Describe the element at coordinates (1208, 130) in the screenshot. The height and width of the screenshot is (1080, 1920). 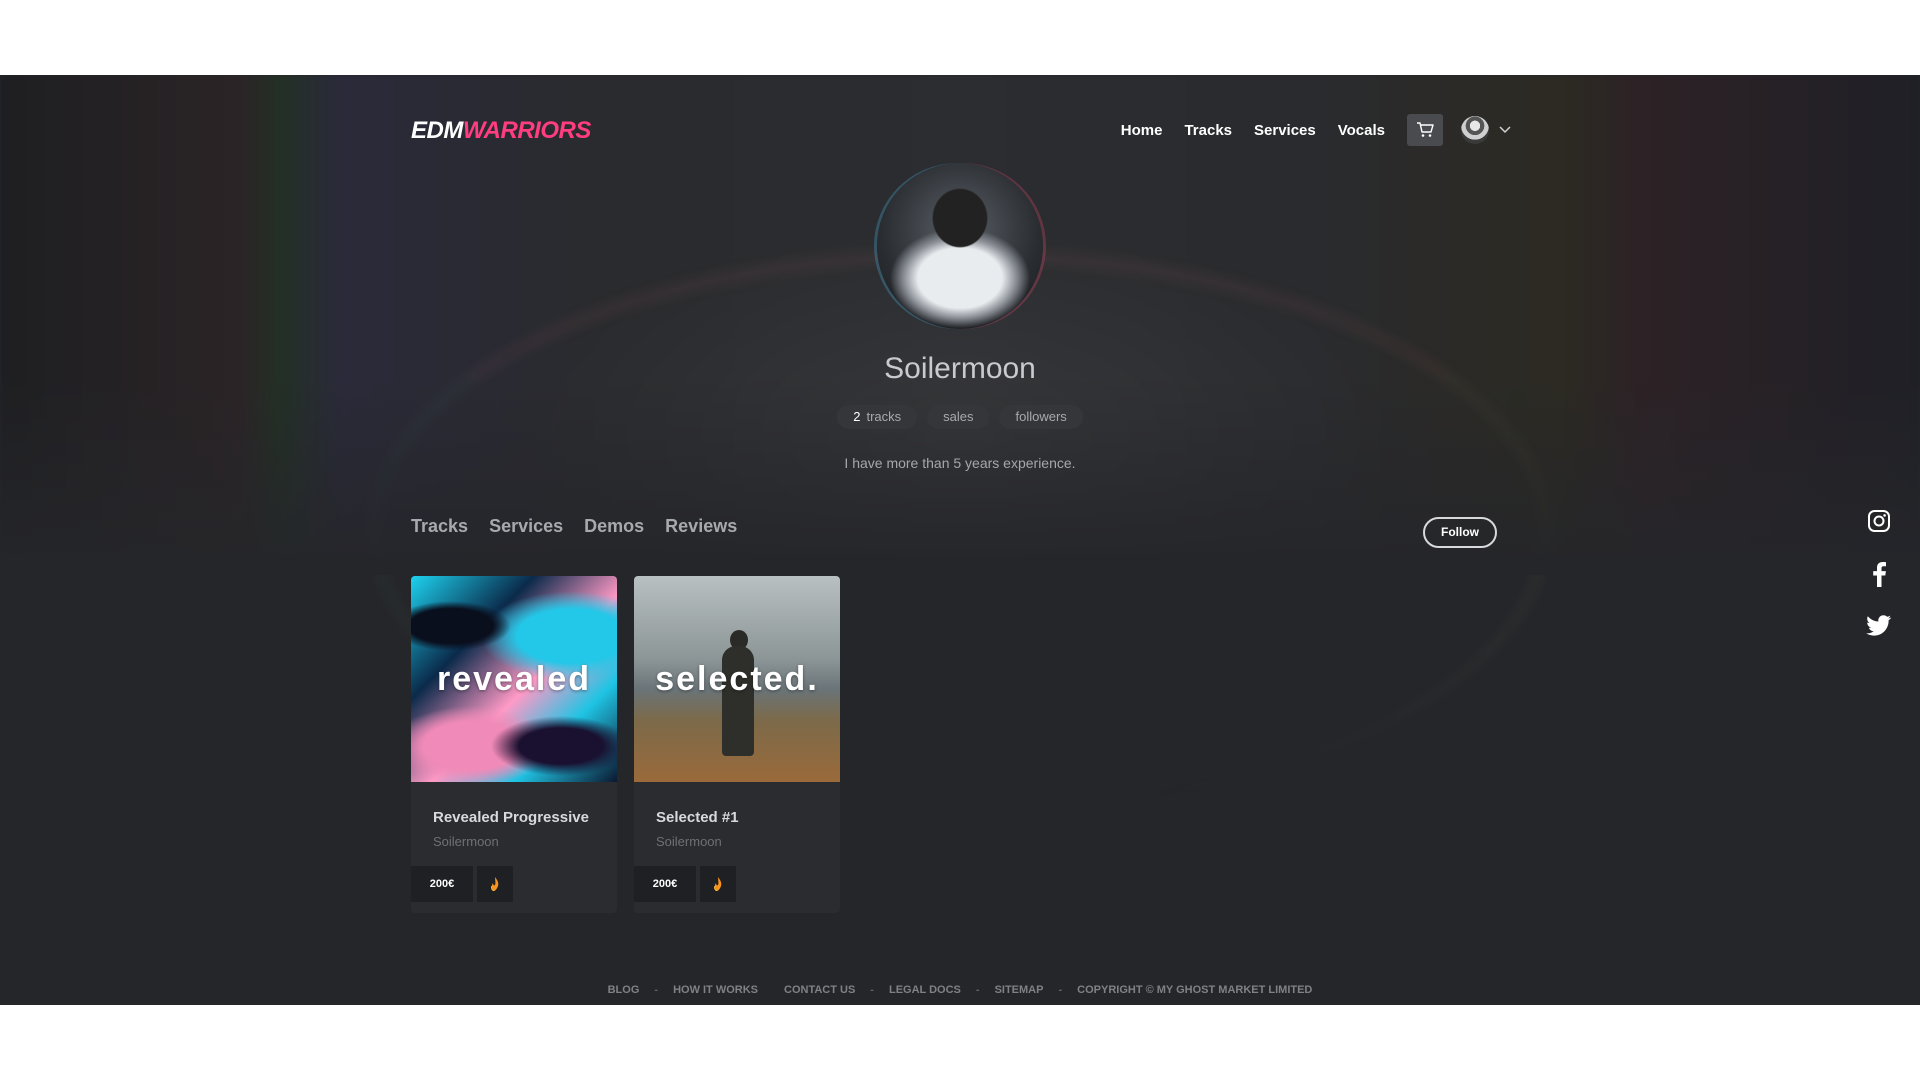
I see `nav-tracks: Tracks` at that location.